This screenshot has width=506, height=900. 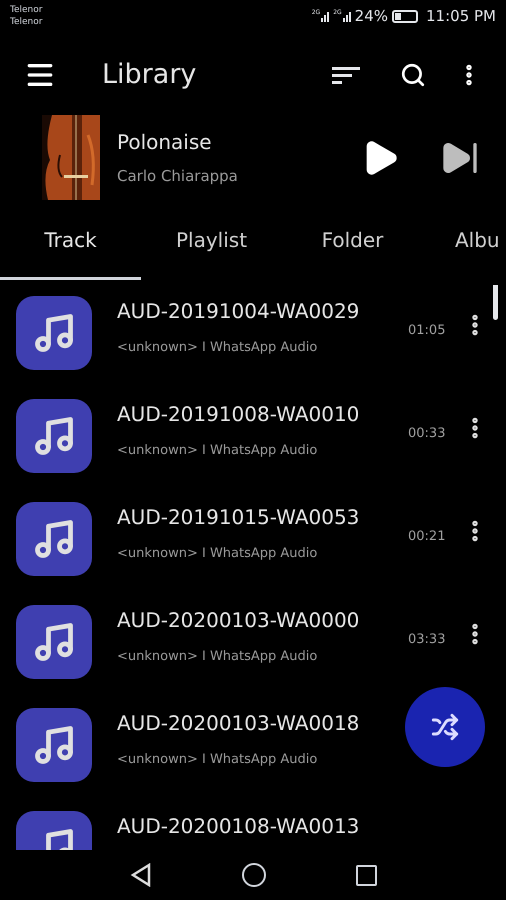 What do you see at coordinates (427, 537) in the screenshot?
I see `track-duration: 00:21` at bounding box center [427, 537].